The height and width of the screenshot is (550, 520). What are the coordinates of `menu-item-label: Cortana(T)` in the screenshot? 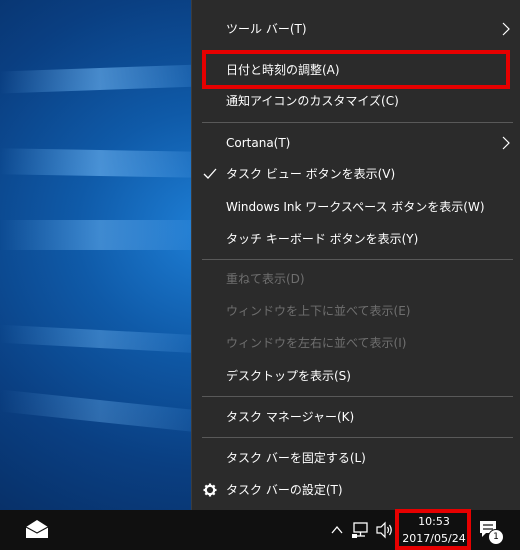 It's located at (258, 143).